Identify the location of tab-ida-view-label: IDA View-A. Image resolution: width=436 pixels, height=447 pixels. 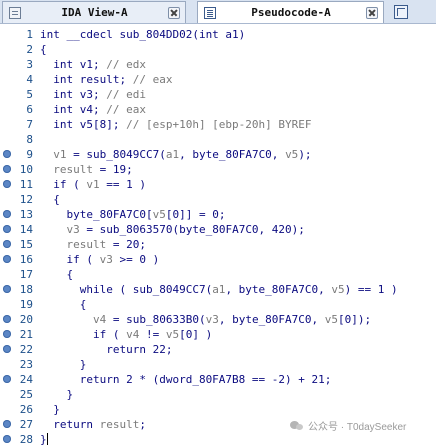
(94, 12).